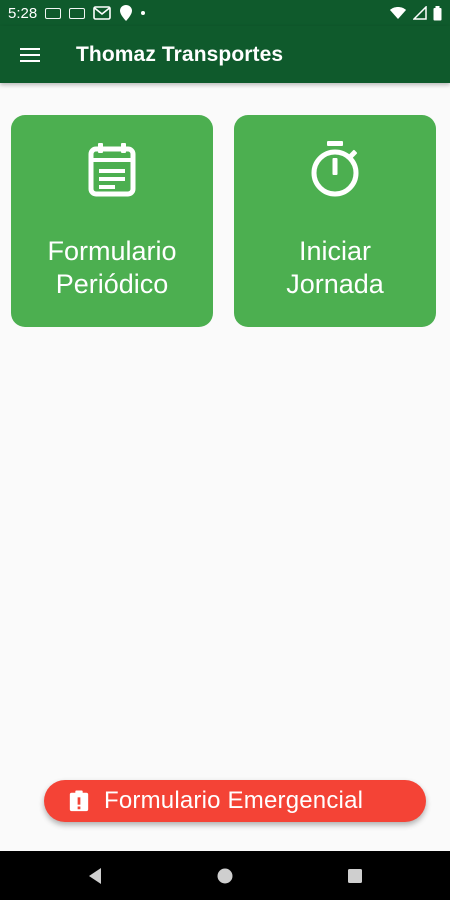 Image resolution: width=450 pixels, height=900 pixels. What do you see at coordinates (225, 13) in the screenshot?
I see `status-bar: 5:28` at bounding box center [225, 13].